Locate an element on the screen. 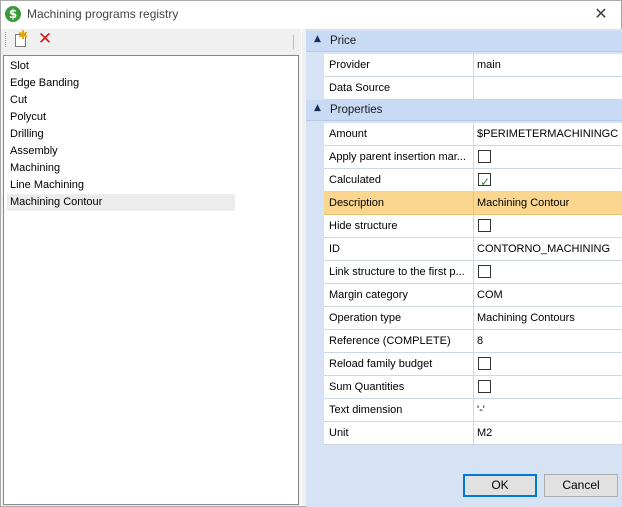  property-name: Data Source is located at coordinates (399, 88).